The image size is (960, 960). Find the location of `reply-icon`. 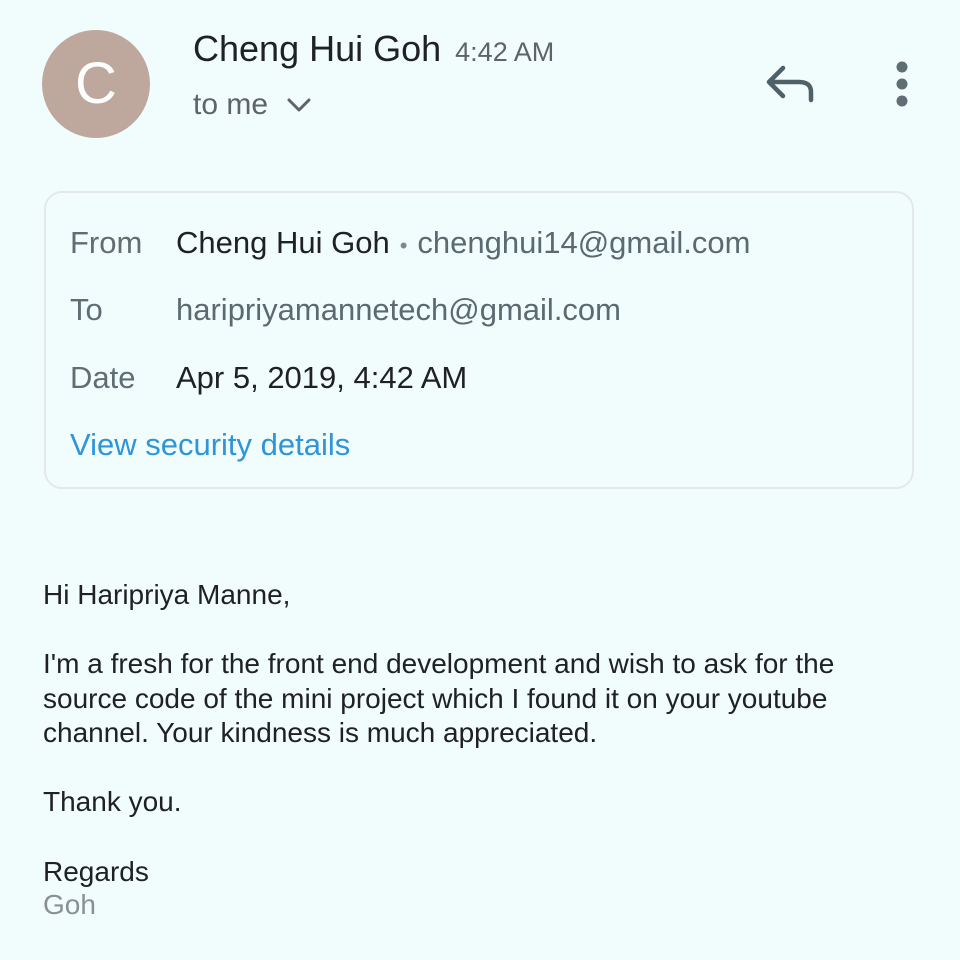

reply-icon is located at coordinates (790, 85).